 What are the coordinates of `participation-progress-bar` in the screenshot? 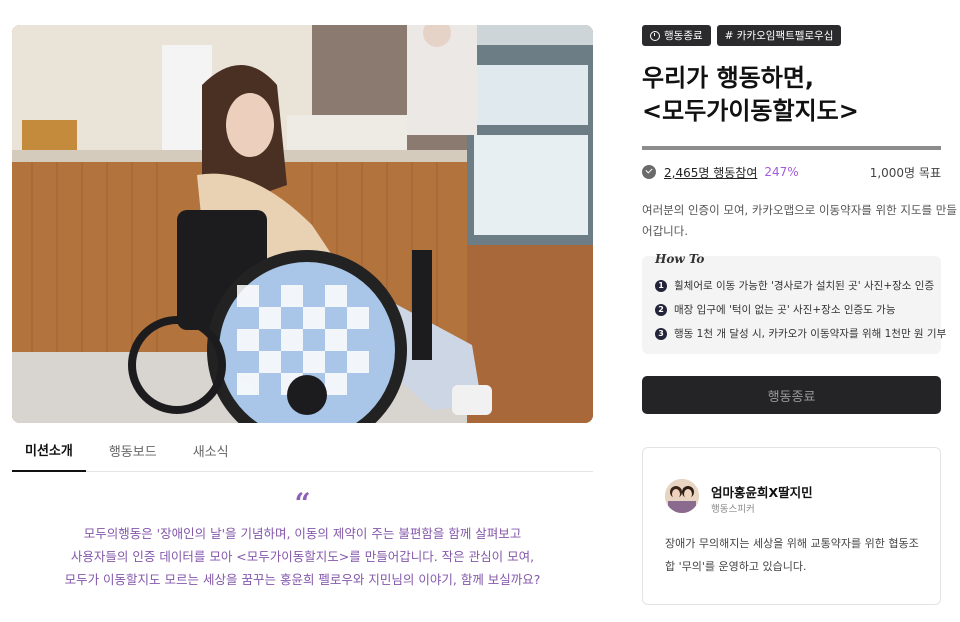 It's located at (791, 148).